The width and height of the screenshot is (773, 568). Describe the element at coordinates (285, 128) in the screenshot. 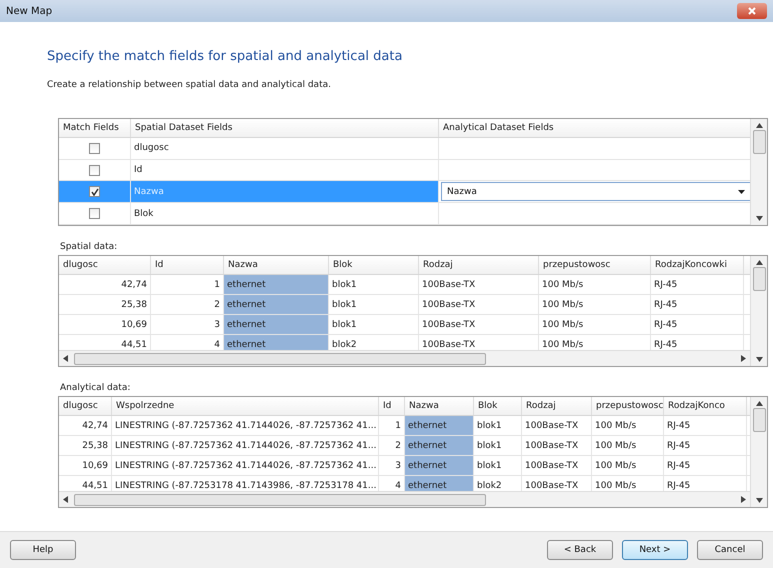

I see `column-header: Spatial Dataset Fields` at that location.